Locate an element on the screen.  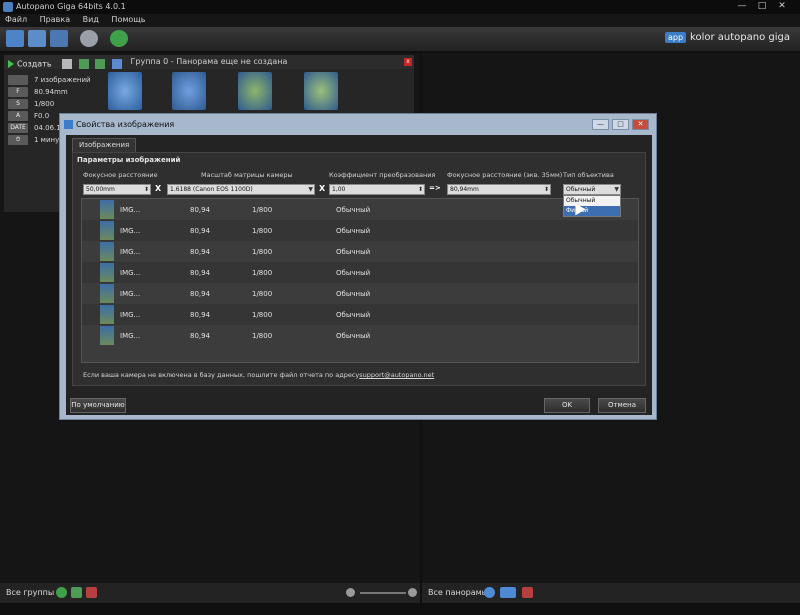
dialog-icon is located at coordinates (68, 124).